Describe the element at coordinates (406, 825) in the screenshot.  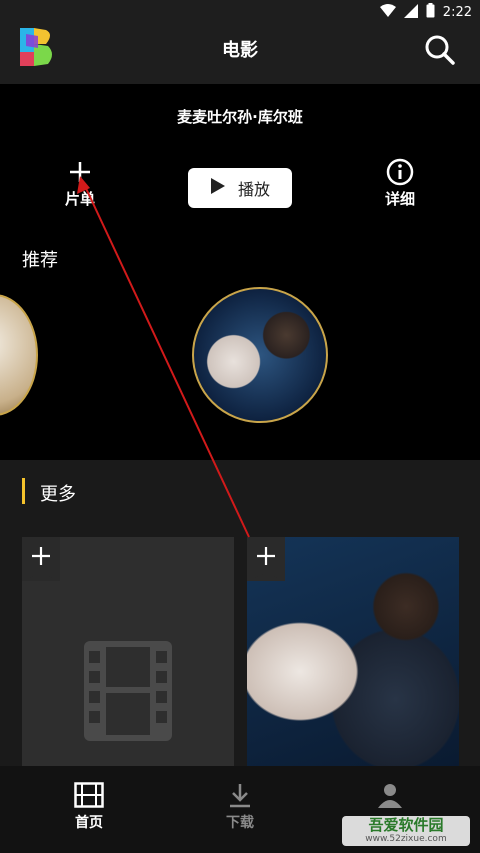
I see `watermark-text: 吾爱软件园` at that location.